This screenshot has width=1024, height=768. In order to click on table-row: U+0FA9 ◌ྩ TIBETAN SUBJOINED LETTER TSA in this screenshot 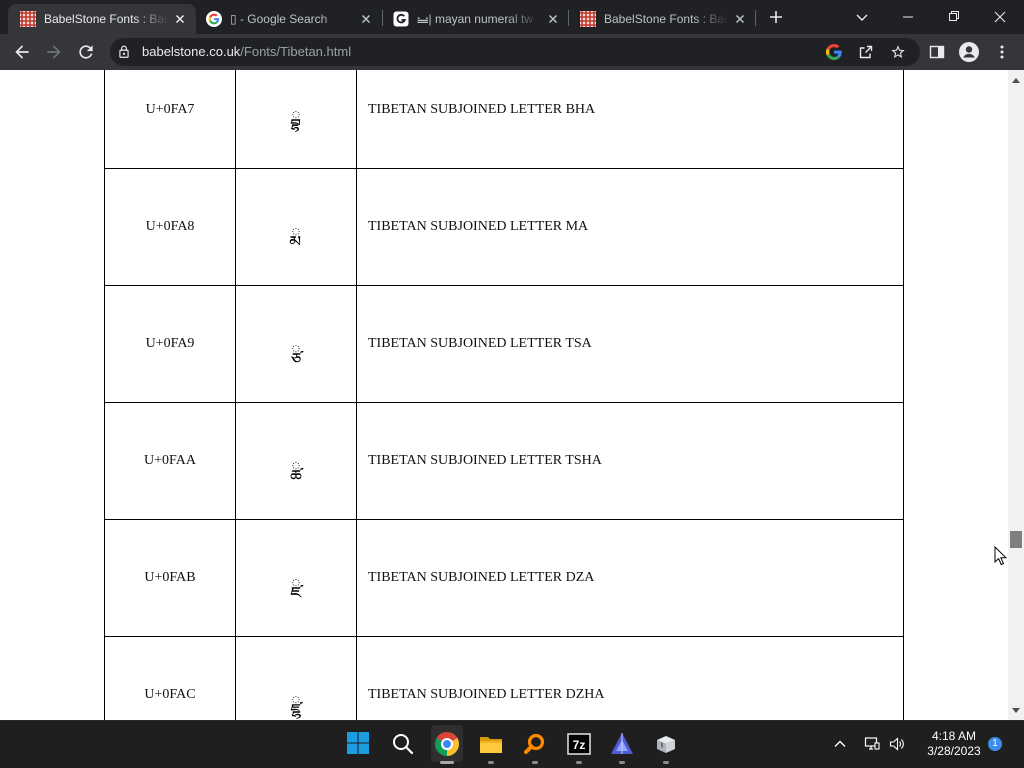, I will do `click(504, 344)`.